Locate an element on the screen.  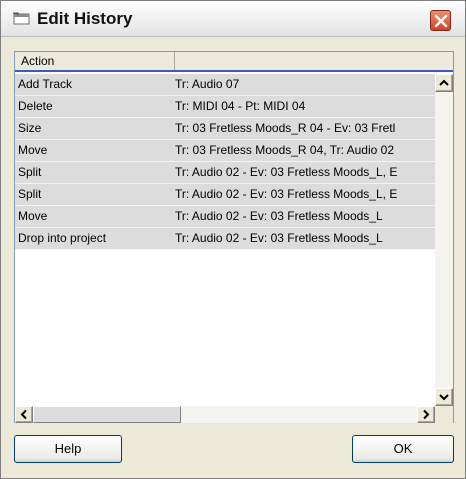
ok-button: OK is located at coordinates (403, 449).